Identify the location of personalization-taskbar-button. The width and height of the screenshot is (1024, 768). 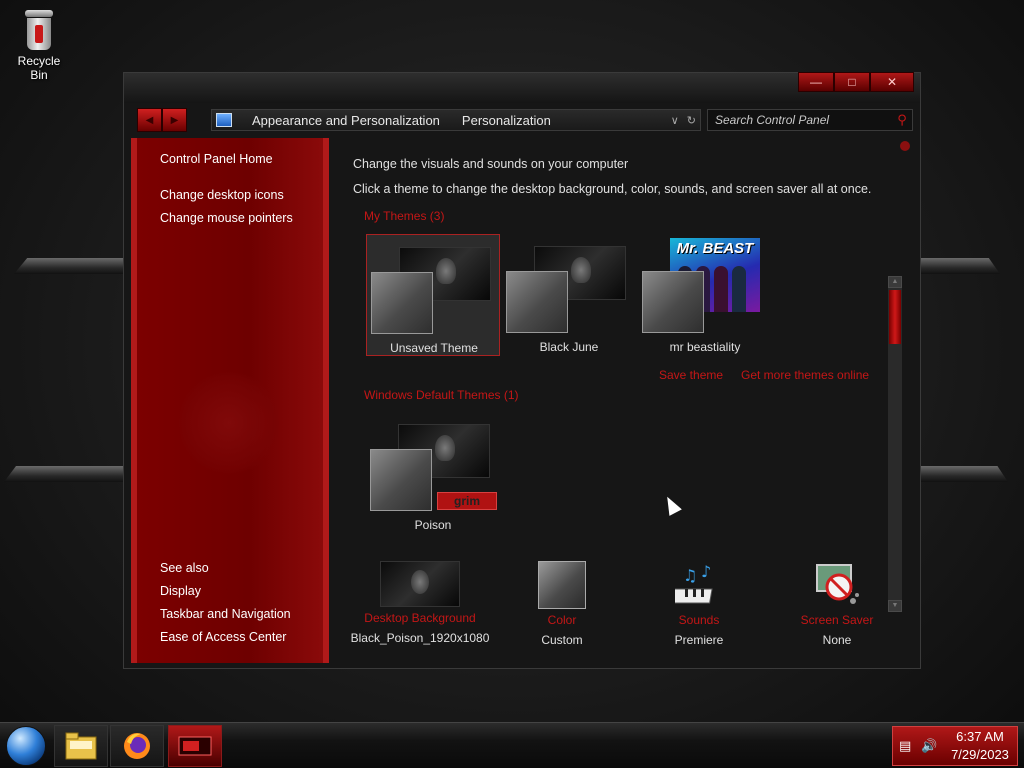
(195, 746).